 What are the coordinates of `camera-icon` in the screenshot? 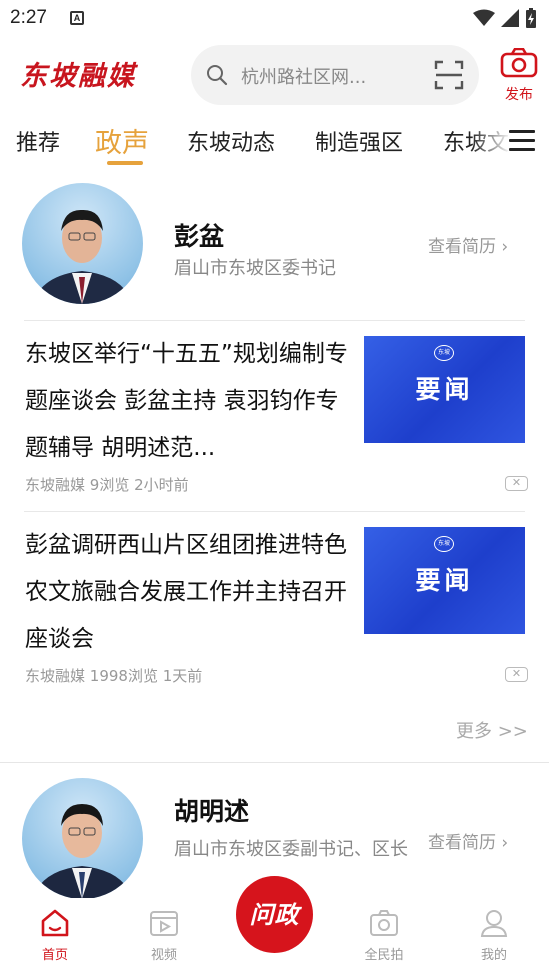 It's located at (519, 62).